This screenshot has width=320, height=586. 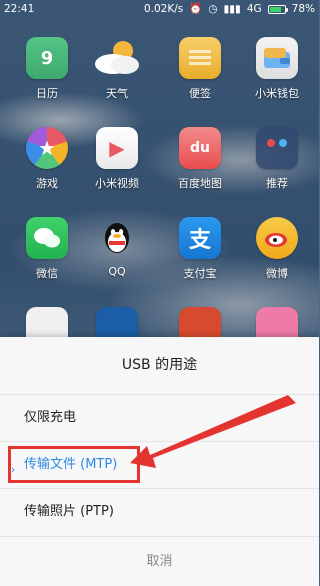 I want to click on annotation-arrow, so click(x=213, y=431).